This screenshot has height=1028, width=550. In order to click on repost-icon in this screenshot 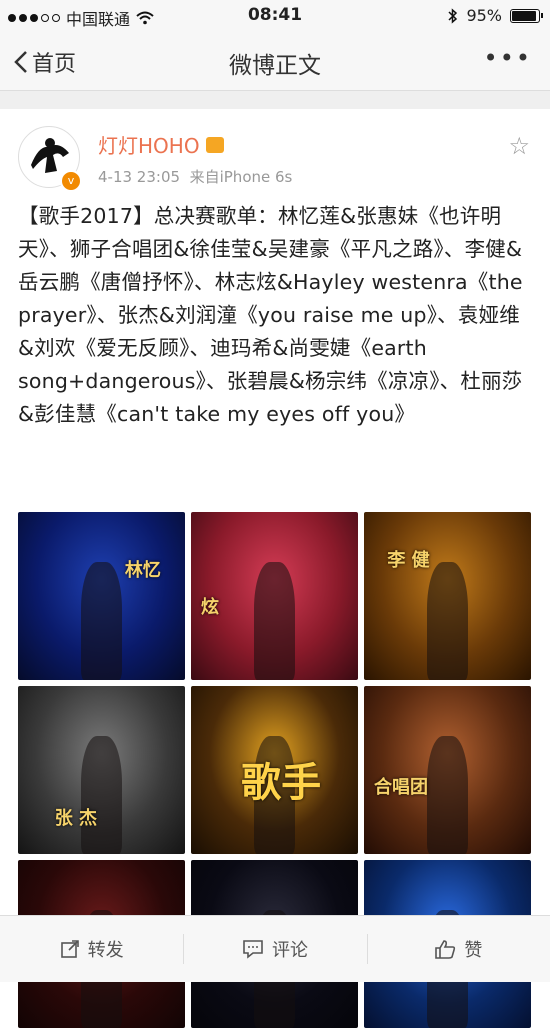, I will do `click(69, 949)`.